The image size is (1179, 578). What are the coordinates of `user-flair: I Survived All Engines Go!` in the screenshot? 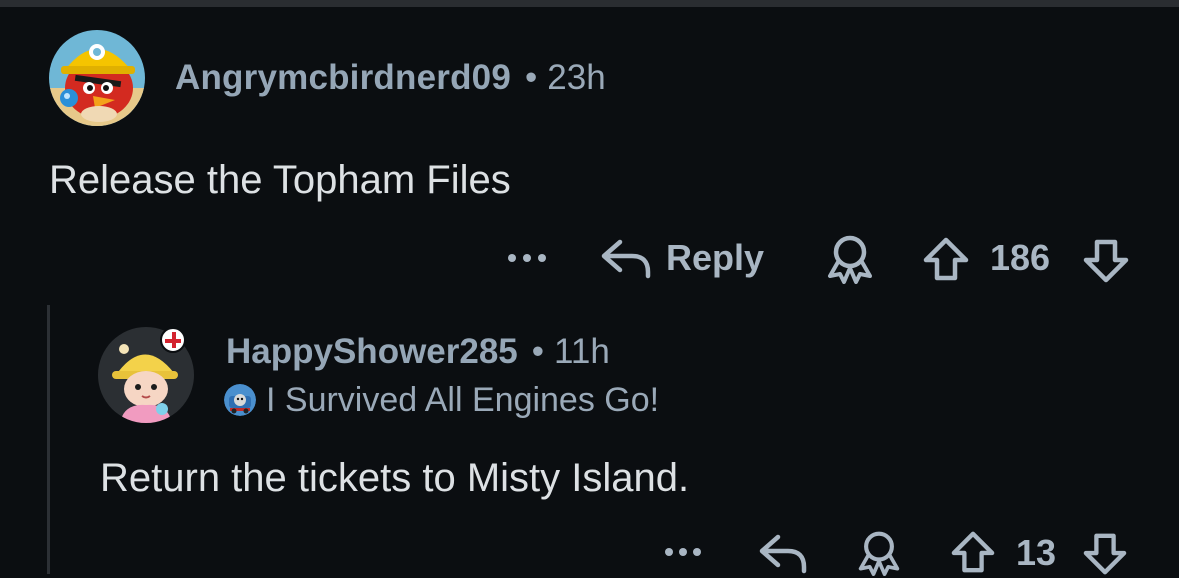 It's located at (441, 400).